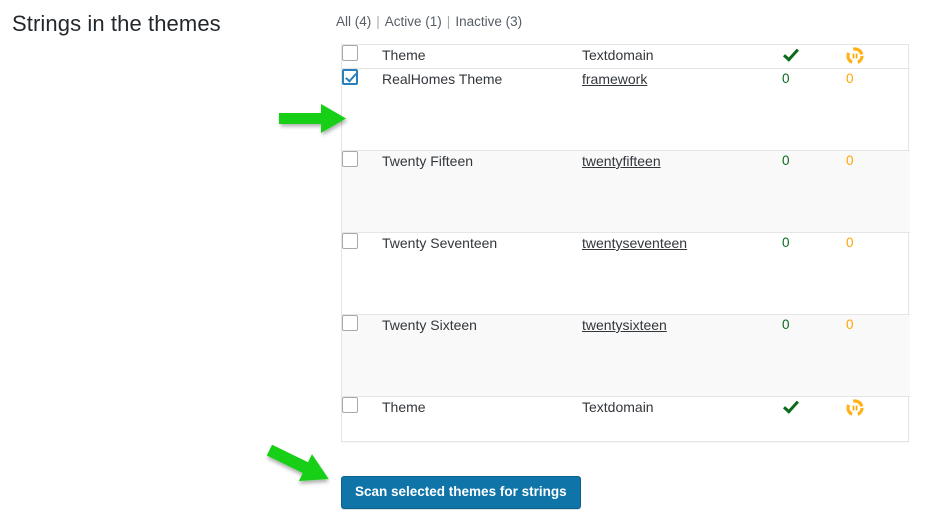 This screenshot has width=930, height=520. I want to click on textdomain-cell: framework, so click(682, 110).